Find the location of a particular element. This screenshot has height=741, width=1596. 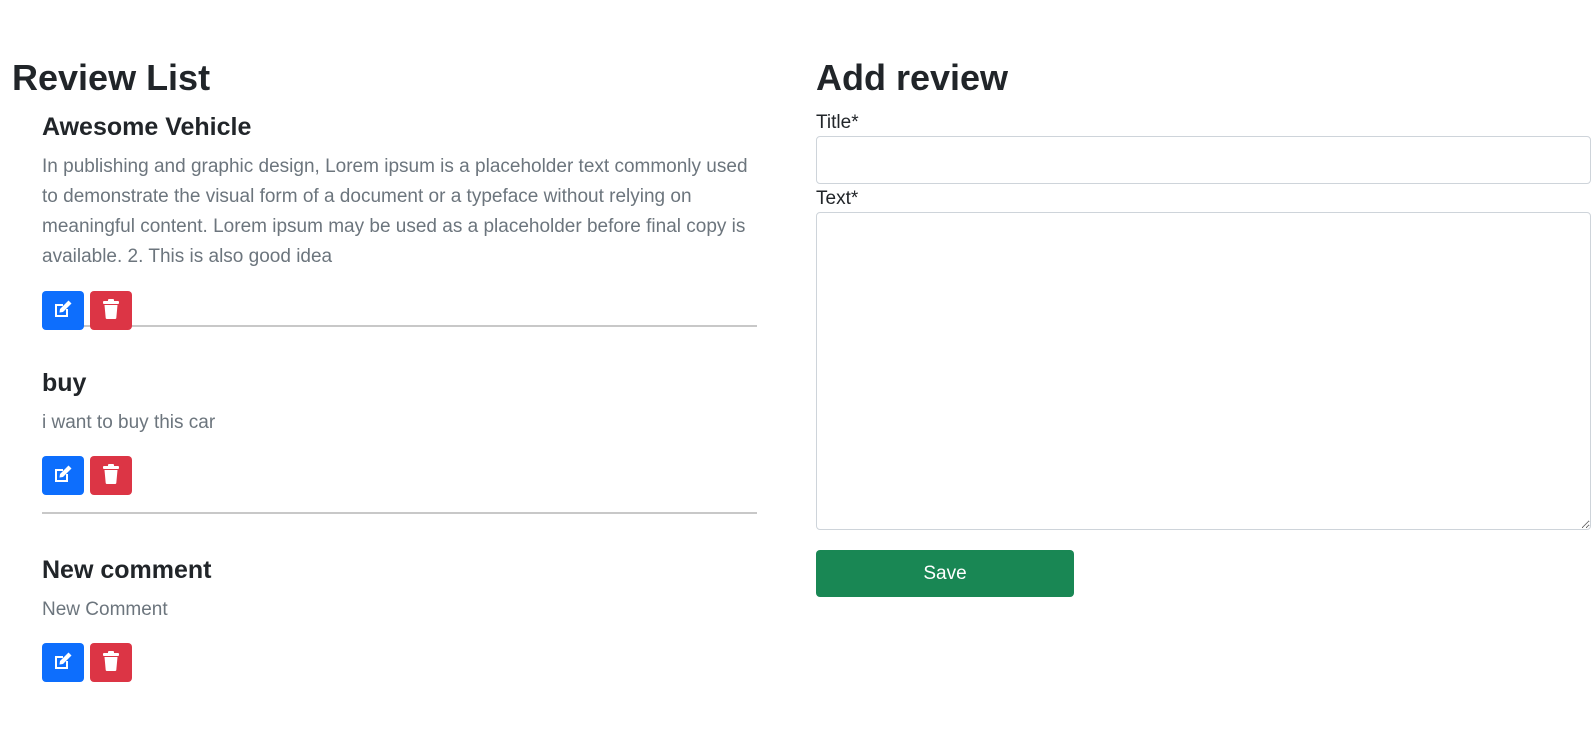

add-review-heading: Add review is located at coordinates (912, 77).